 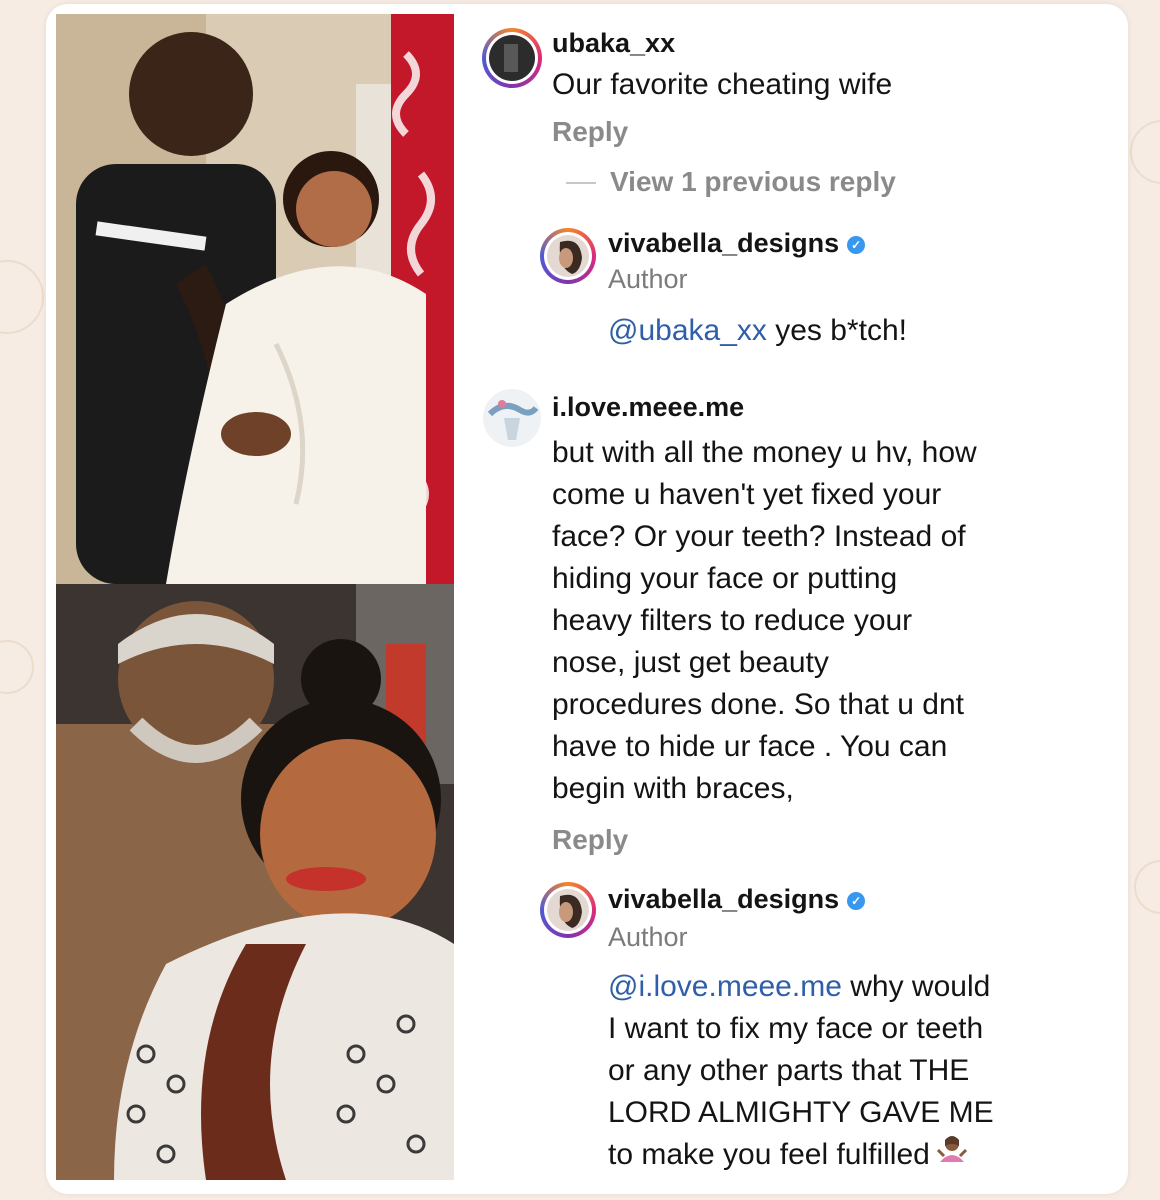 What do you see at coordinates (796, 1028) in the screenshot?
I see `reply-text-line: I want to fix my face or teeth` at bounding box center [796, 1028].